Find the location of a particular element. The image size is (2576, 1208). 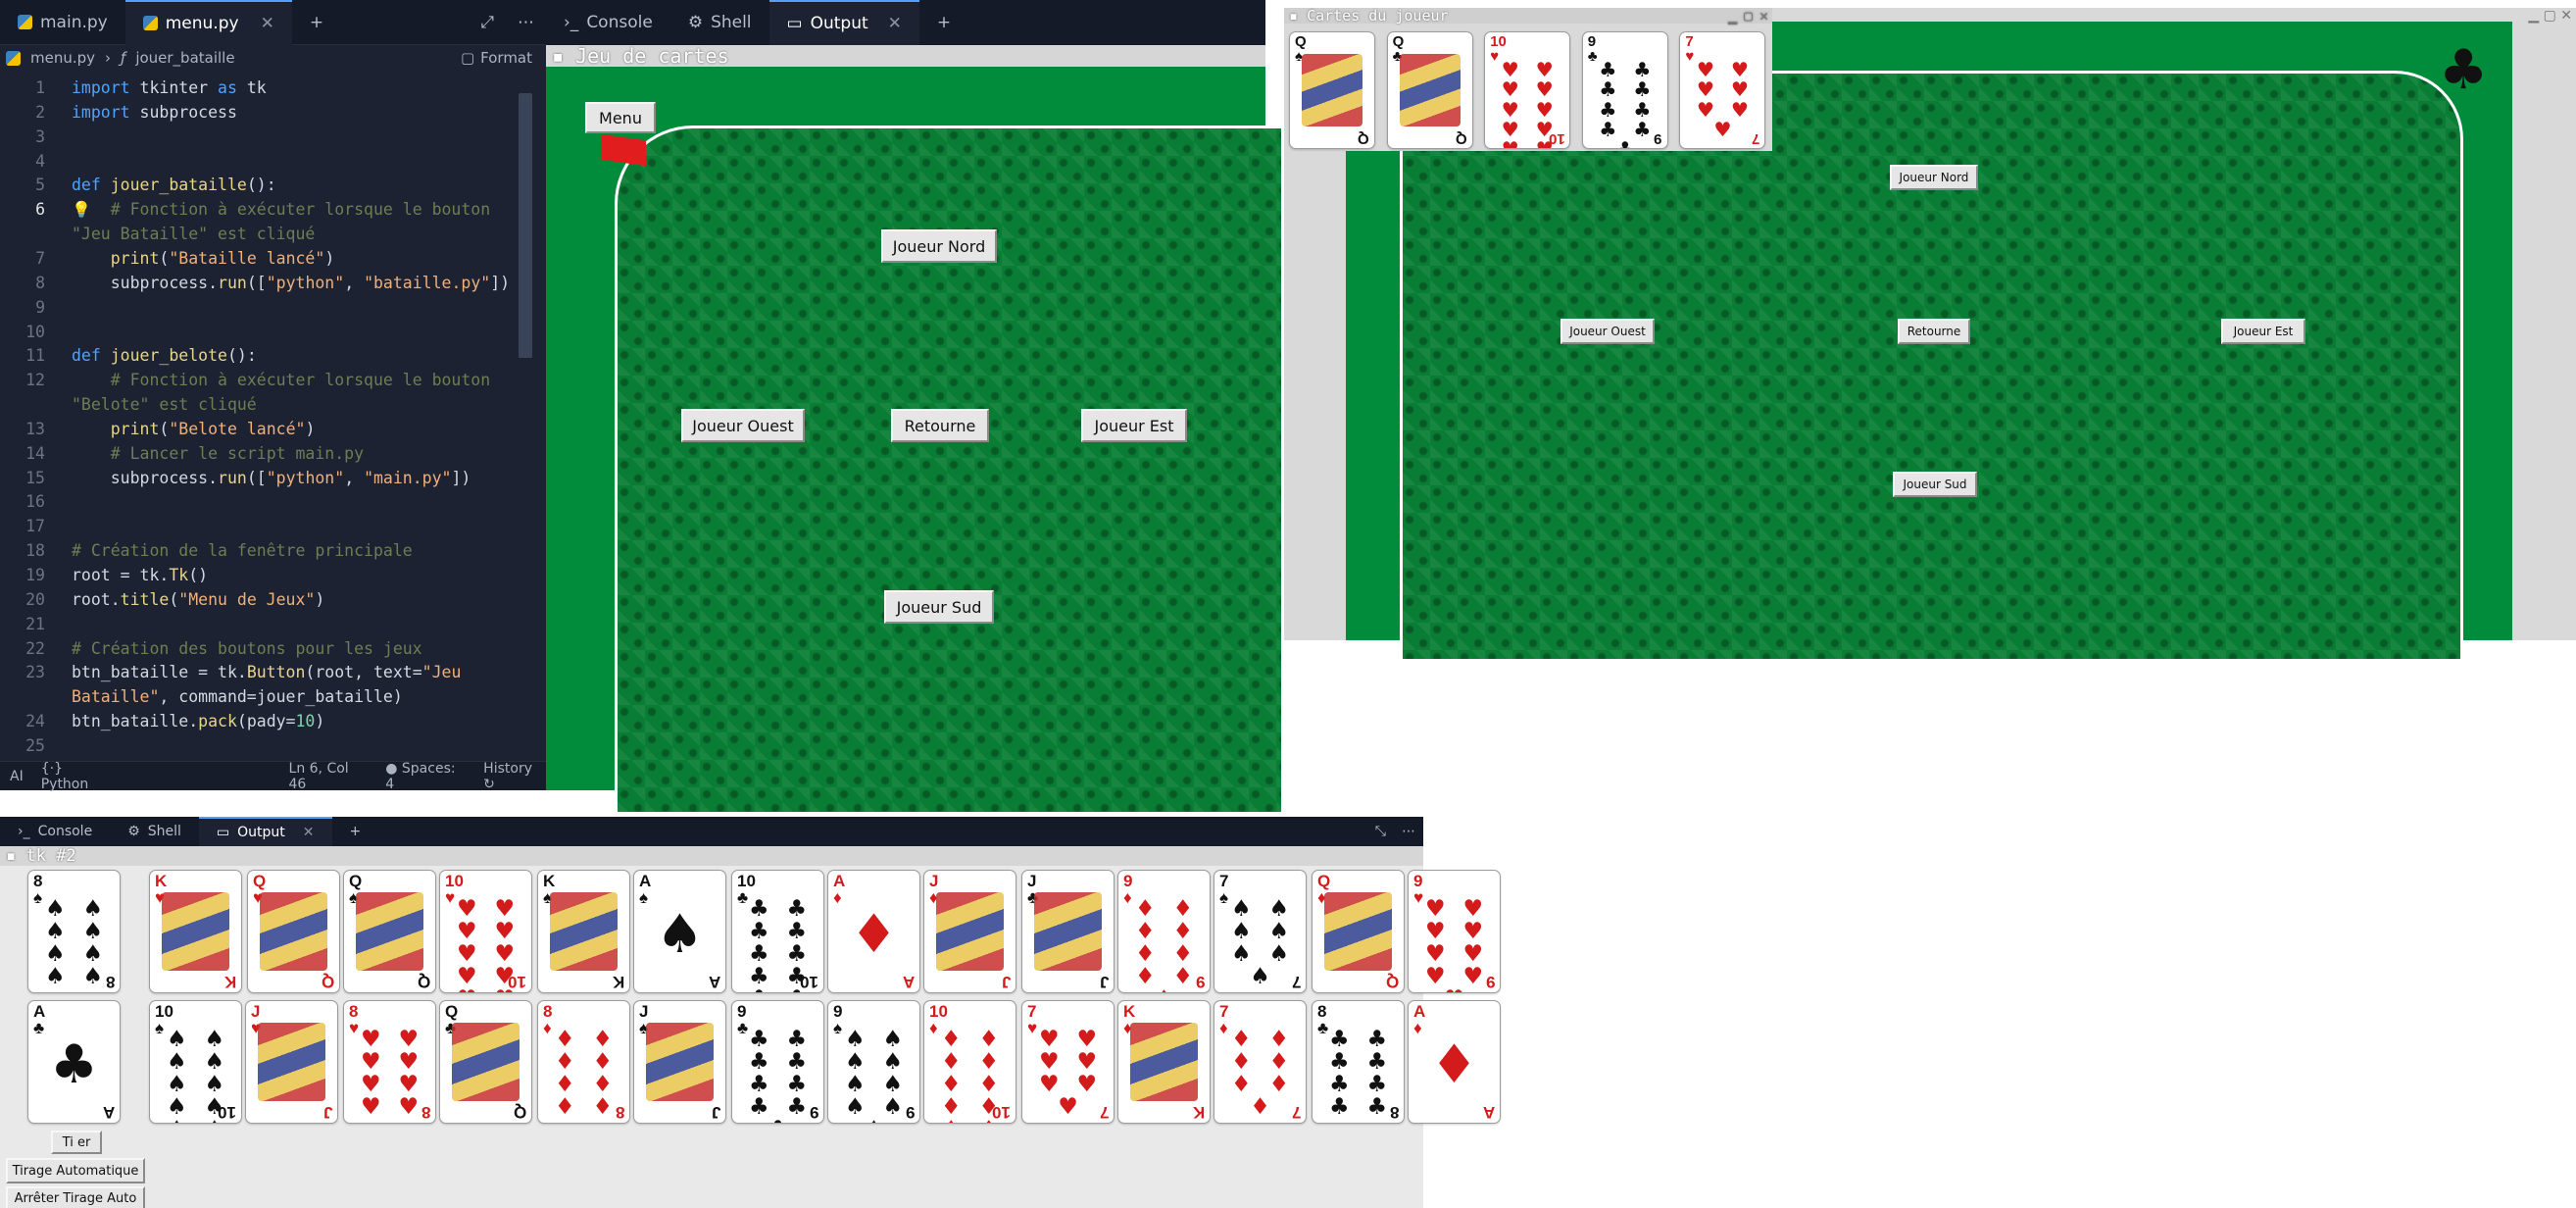

indent-setting: ● Spaces: 4 is located at coordinates (425, 777).